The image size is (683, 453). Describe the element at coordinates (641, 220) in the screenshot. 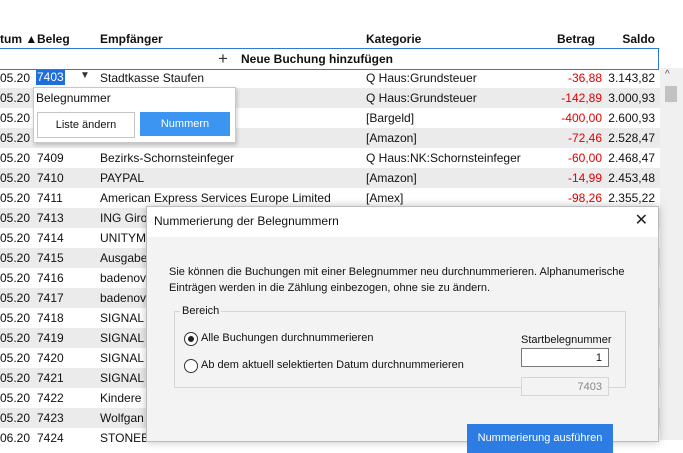

I see `close-icon: ✕` at that location.